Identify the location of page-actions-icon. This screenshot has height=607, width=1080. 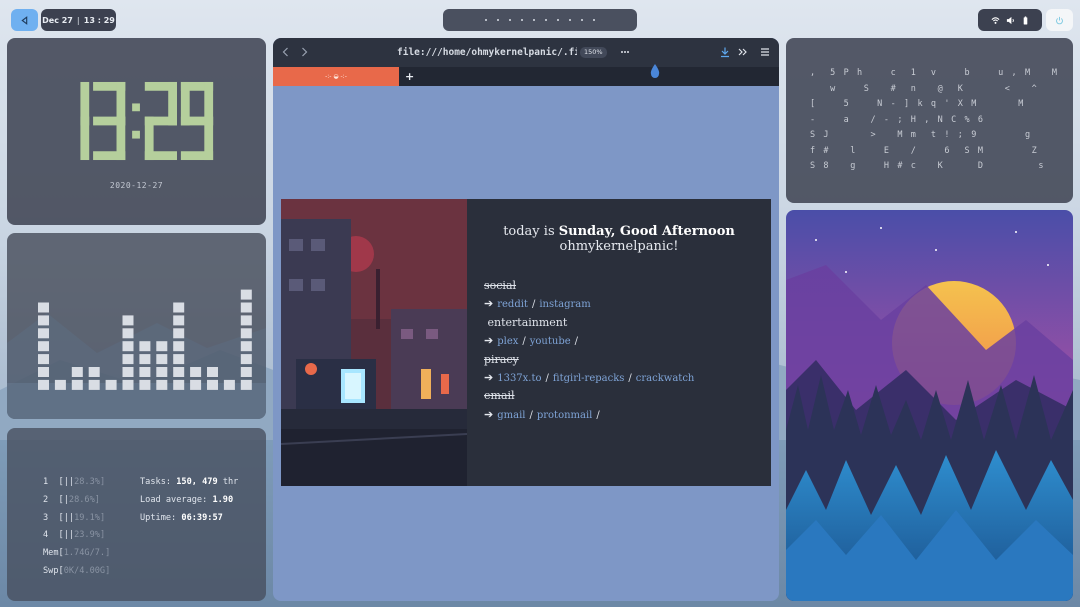
(625, 52).